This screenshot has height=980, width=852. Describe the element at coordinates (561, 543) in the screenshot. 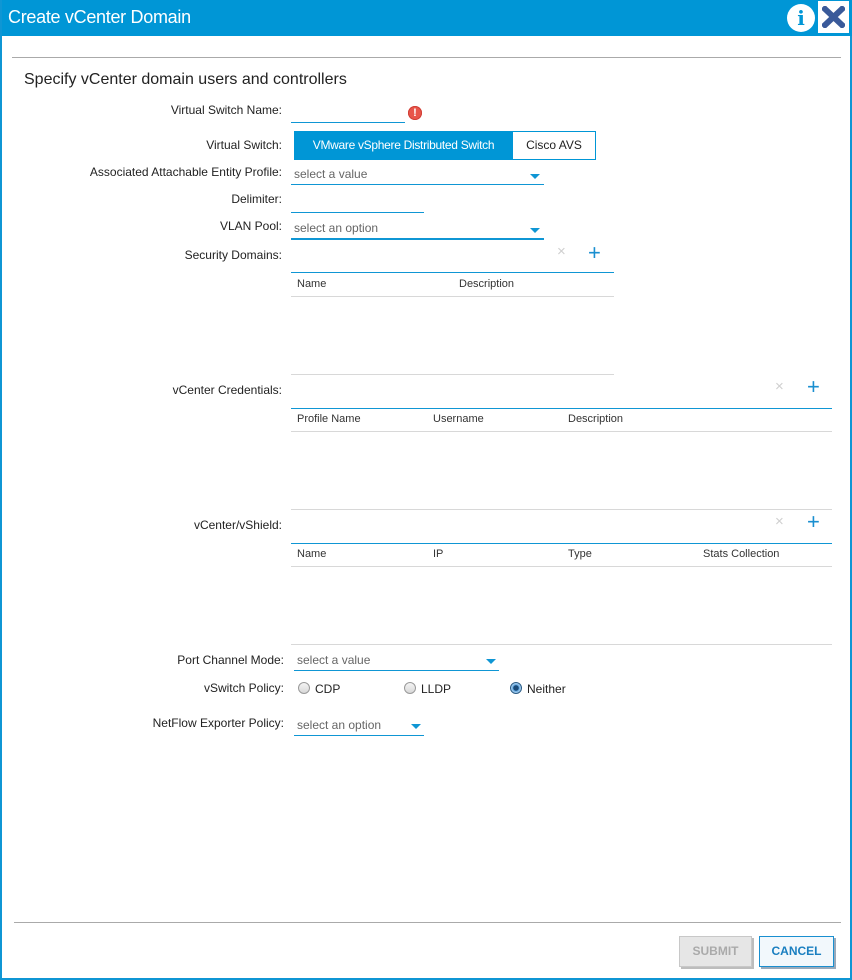

I see `vcenter-vshield-table-top` at that location.